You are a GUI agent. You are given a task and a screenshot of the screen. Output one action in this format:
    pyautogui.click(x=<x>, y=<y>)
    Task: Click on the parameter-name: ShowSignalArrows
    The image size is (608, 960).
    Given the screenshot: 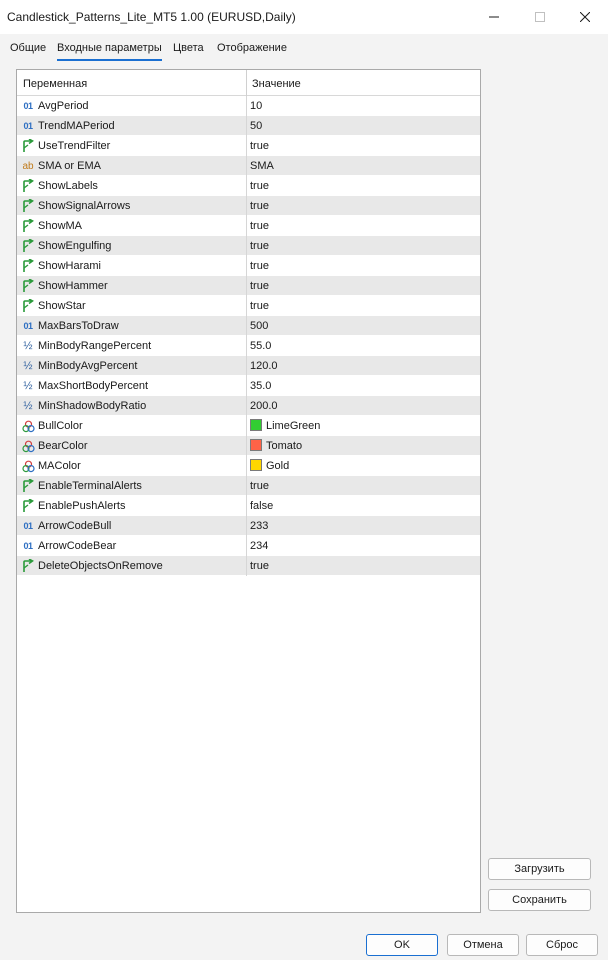 What is the action you would take?
    pyautogui.click(x=84, y=206)
    